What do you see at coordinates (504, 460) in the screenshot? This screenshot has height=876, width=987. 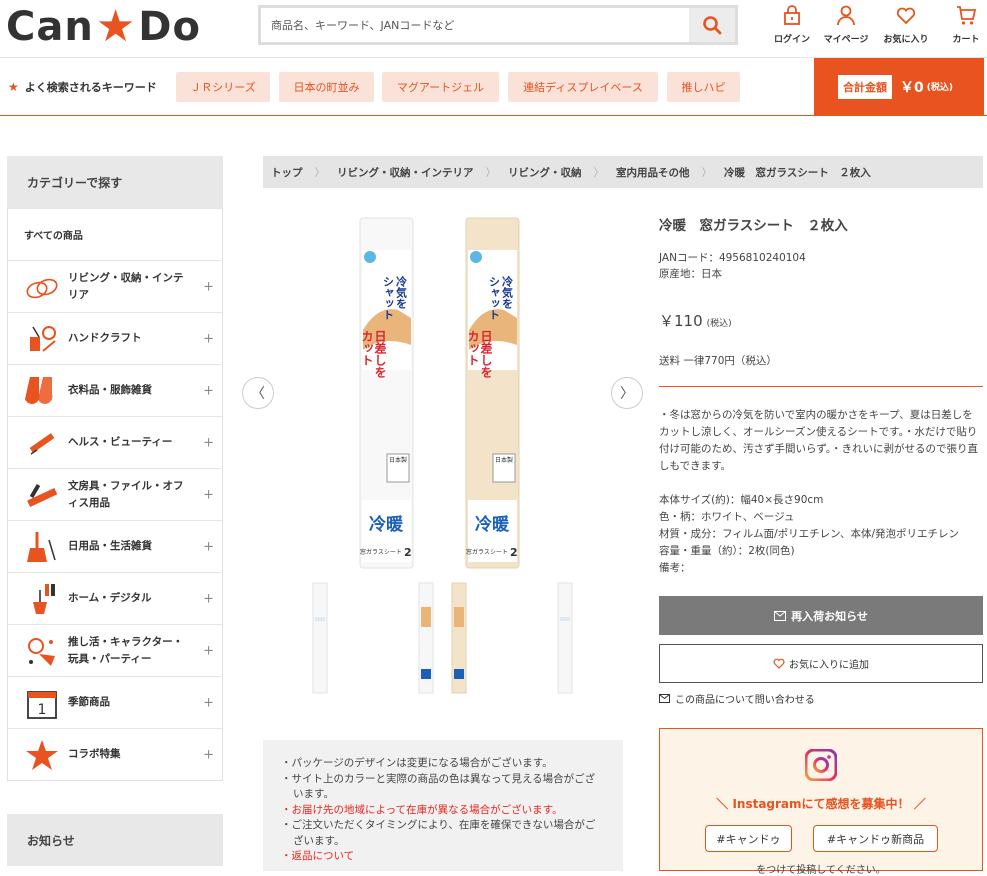 I see `svg-text: 日本製` at bounding box center [504, 460].